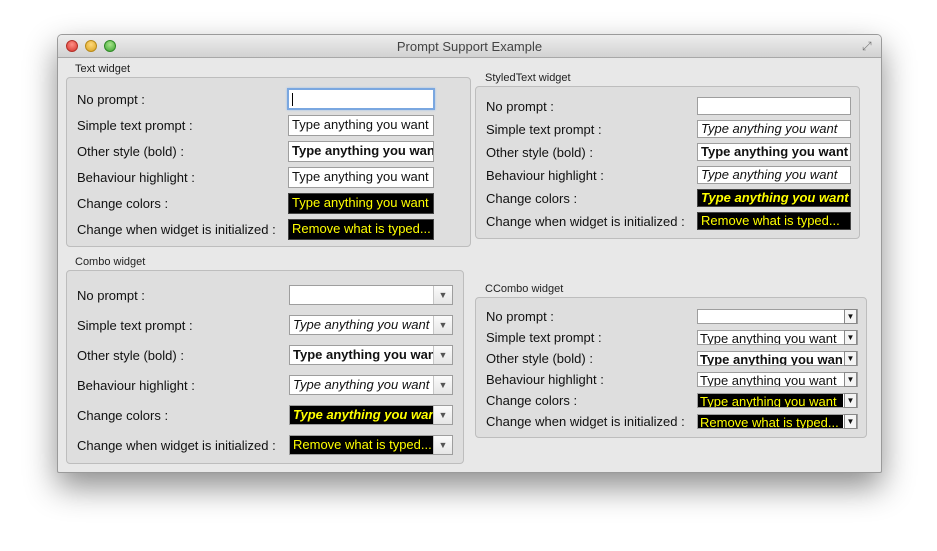 This screenshot has height=551, width=937. Describe the element at coordinates (545, 175) in the screenshot. I see `styled-highlight-label: Behaviour highlight :` at that location.